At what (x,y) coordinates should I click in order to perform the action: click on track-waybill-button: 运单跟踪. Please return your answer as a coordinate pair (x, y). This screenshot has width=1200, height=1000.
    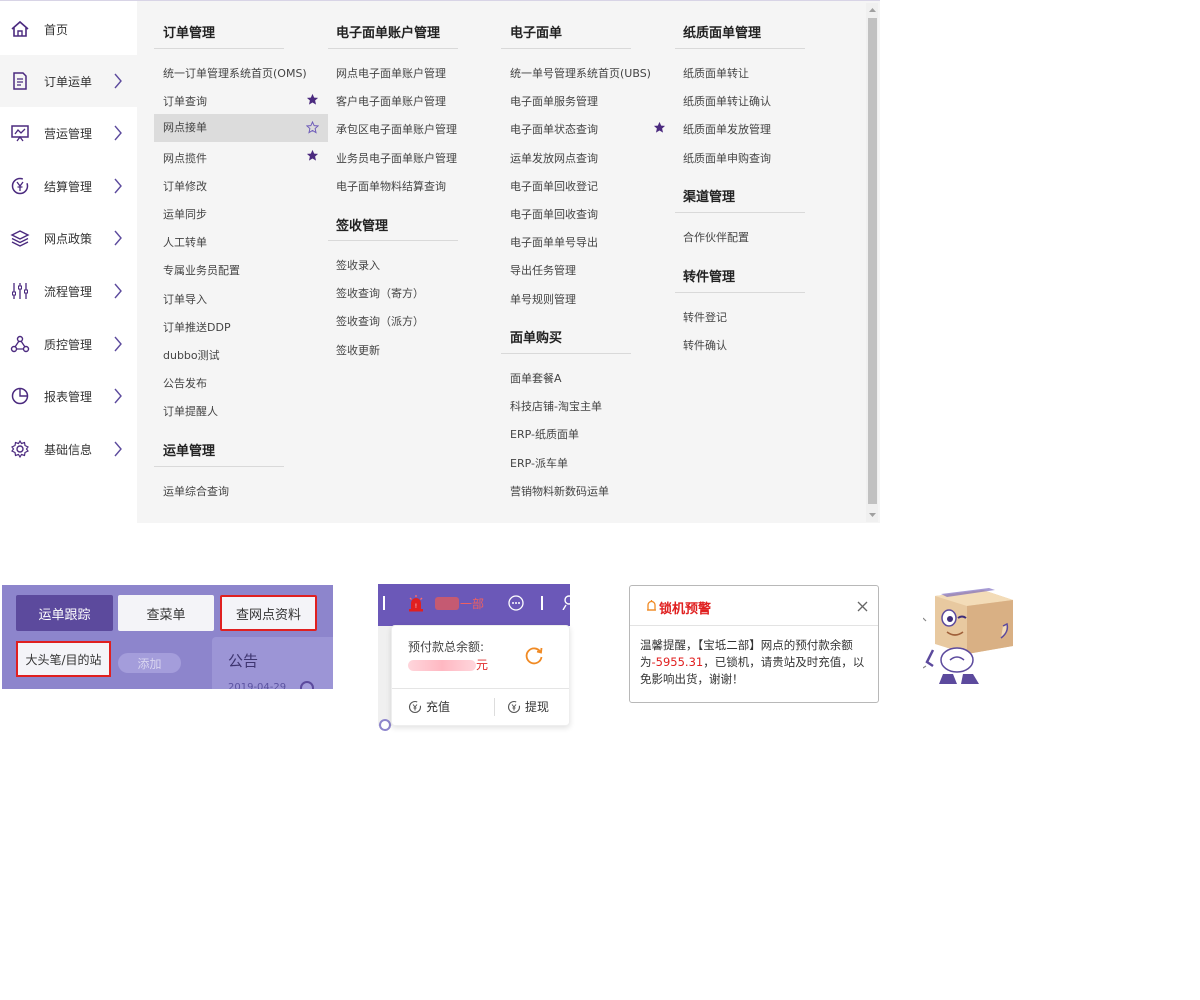
    Looking at the image, I should click on (64, 613).